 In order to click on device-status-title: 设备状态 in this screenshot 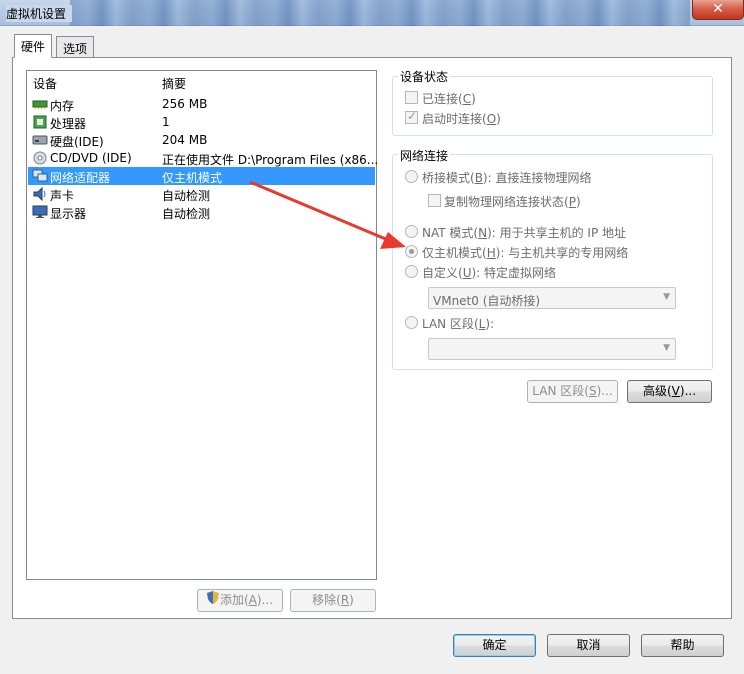, I will do `click(424, 76)`.